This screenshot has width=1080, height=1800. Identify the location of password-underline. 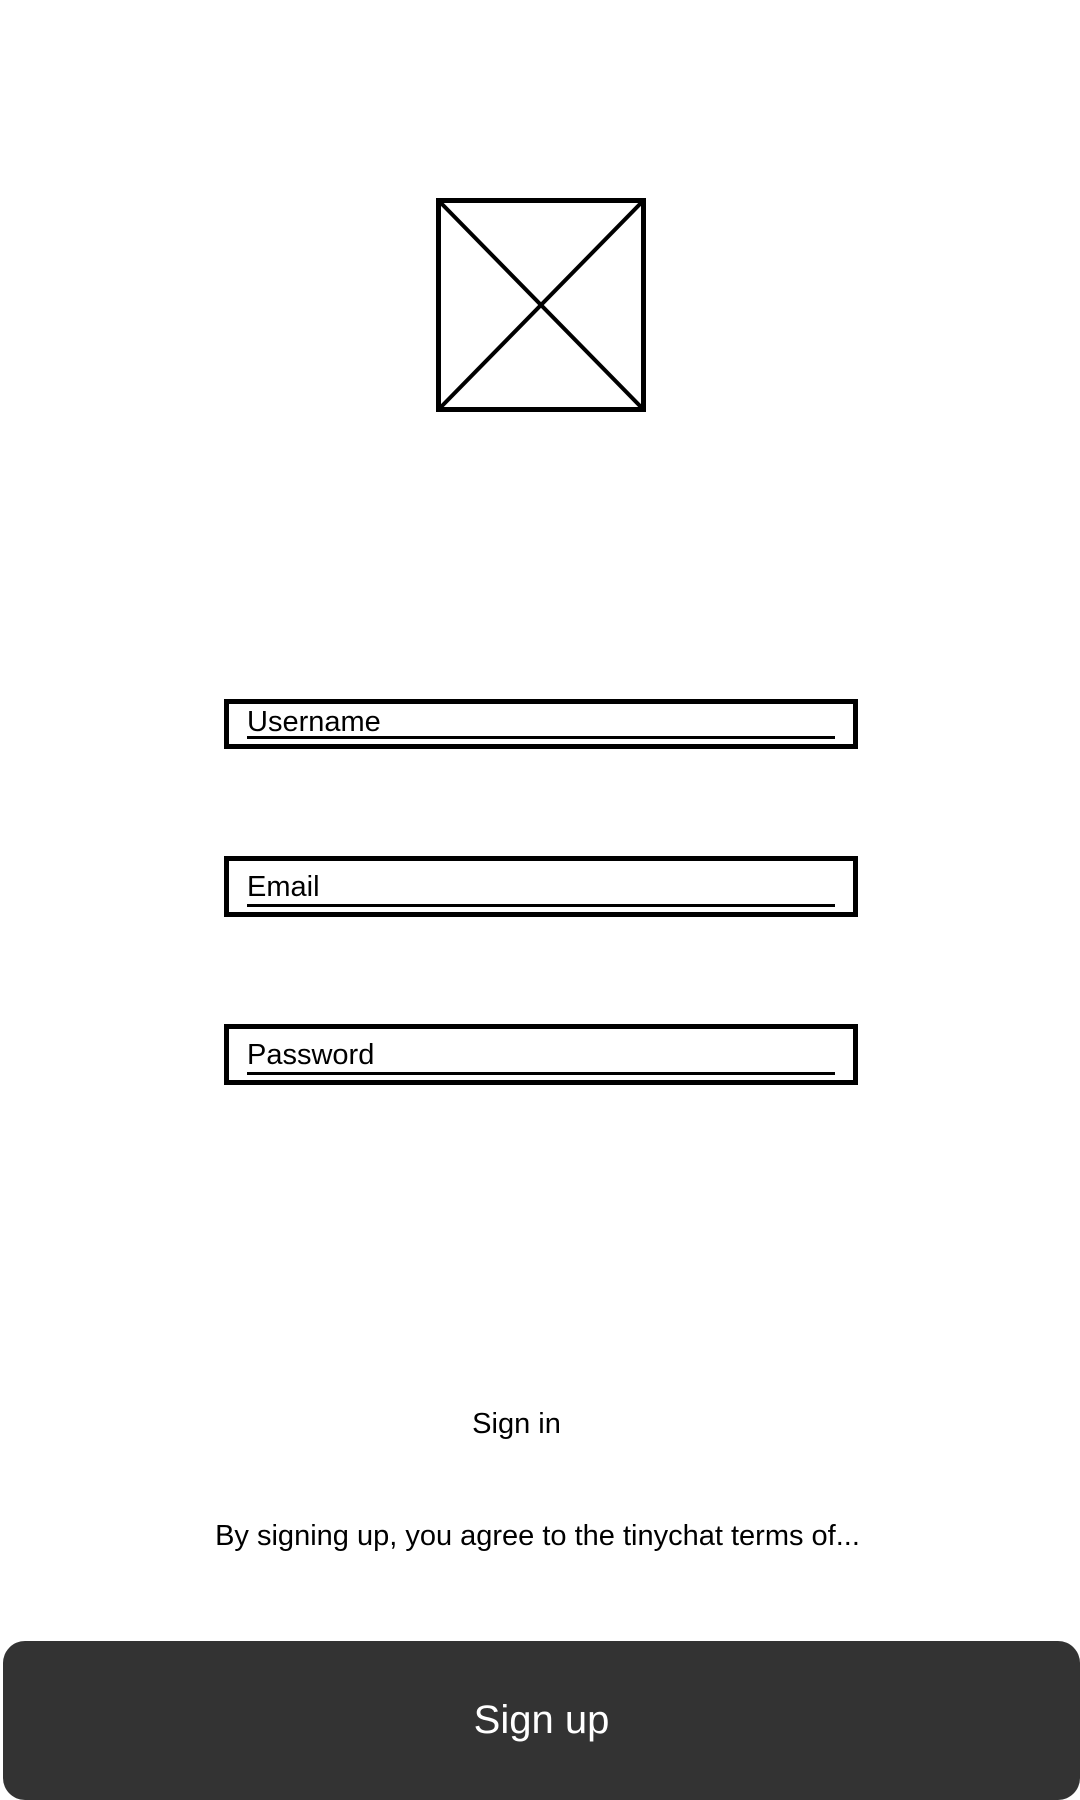
(541, 1073).